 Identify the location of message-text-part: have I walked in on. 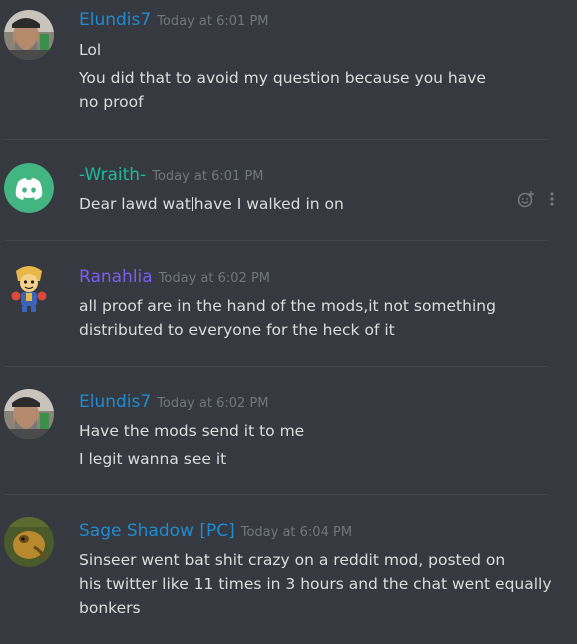
(268, 204).